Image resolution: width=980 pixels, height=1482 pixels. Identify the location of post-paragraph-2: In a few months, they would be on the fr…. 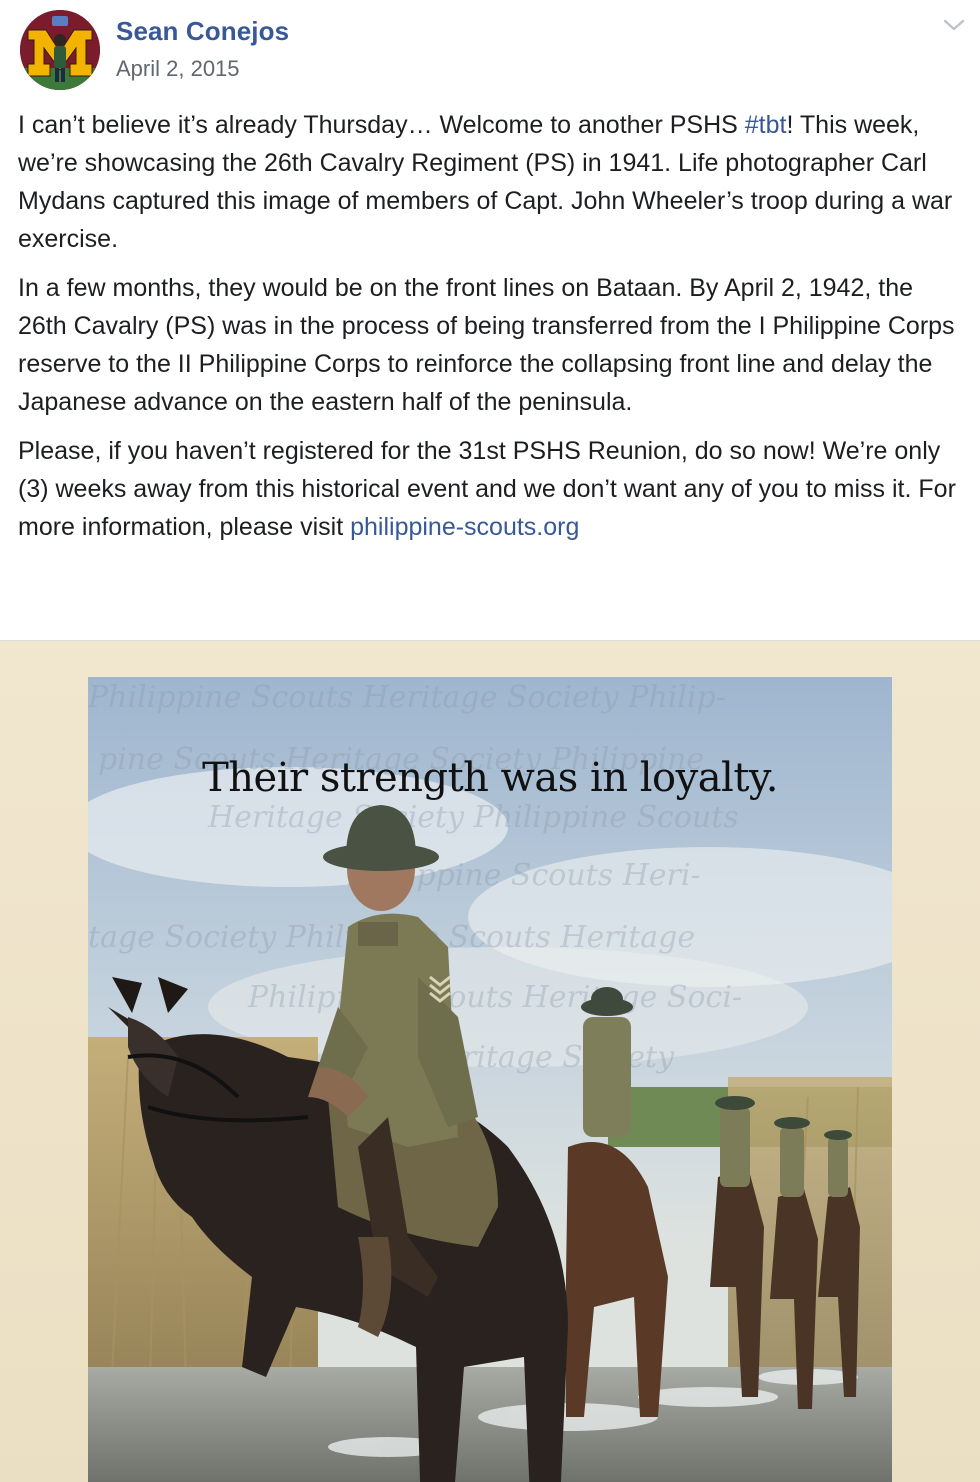
(486, 345).